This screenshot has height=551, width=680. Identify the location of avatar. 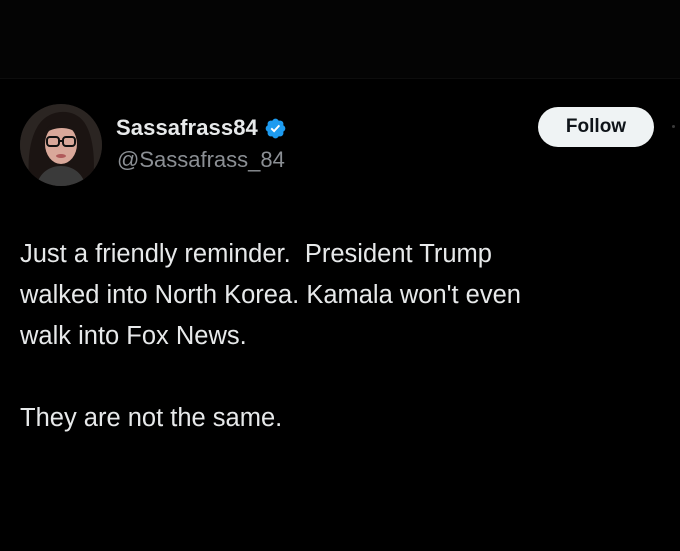
(61, 145).